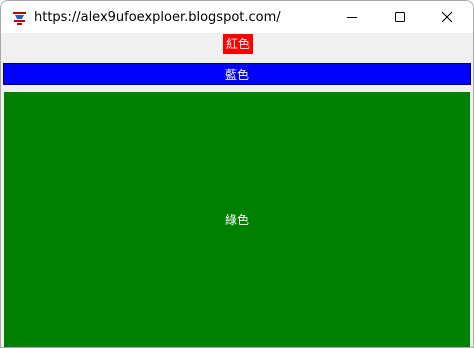  I want to click on maximize-icon, so click(400, 17).